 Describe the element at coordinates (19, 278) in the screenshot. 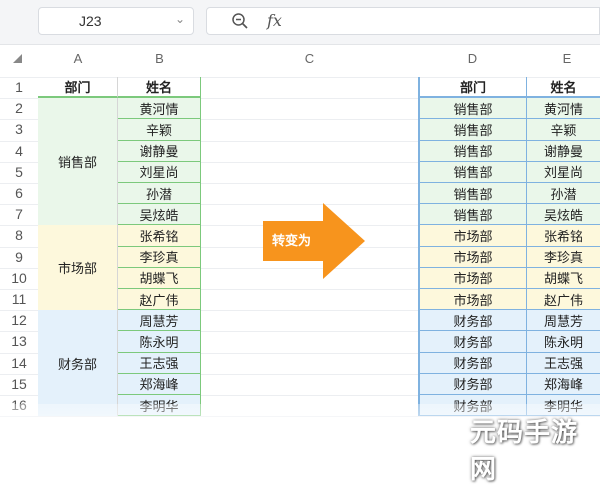

I see `row-header: 10` at that location.